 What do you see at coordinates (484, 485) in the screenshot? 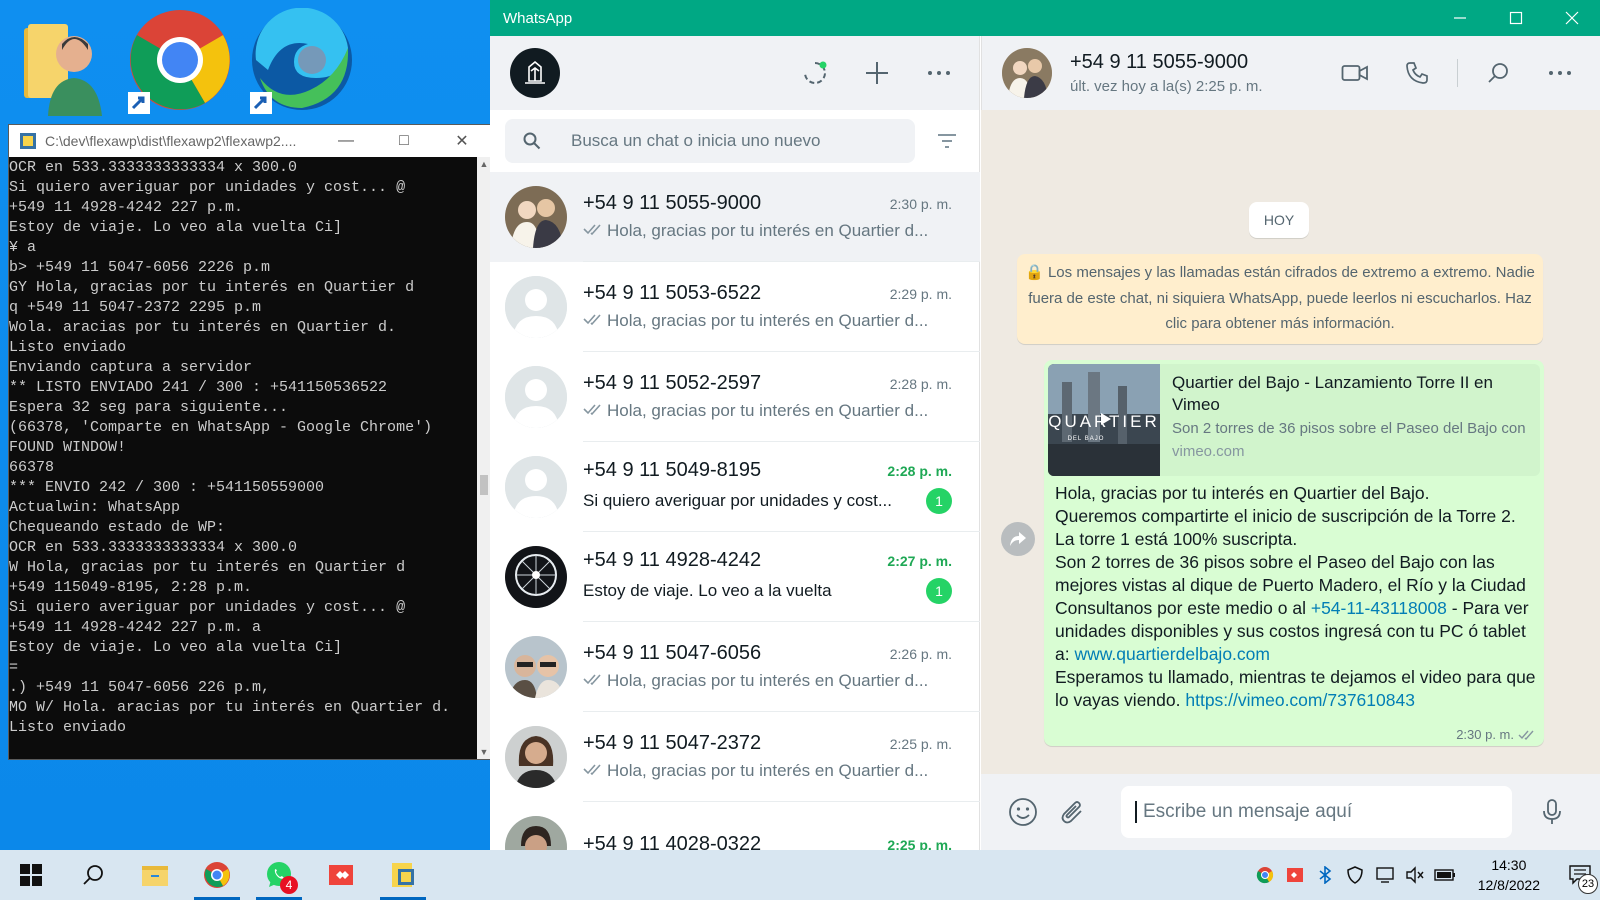
I see `scroll-thumb` at bounding box center [484, 485].